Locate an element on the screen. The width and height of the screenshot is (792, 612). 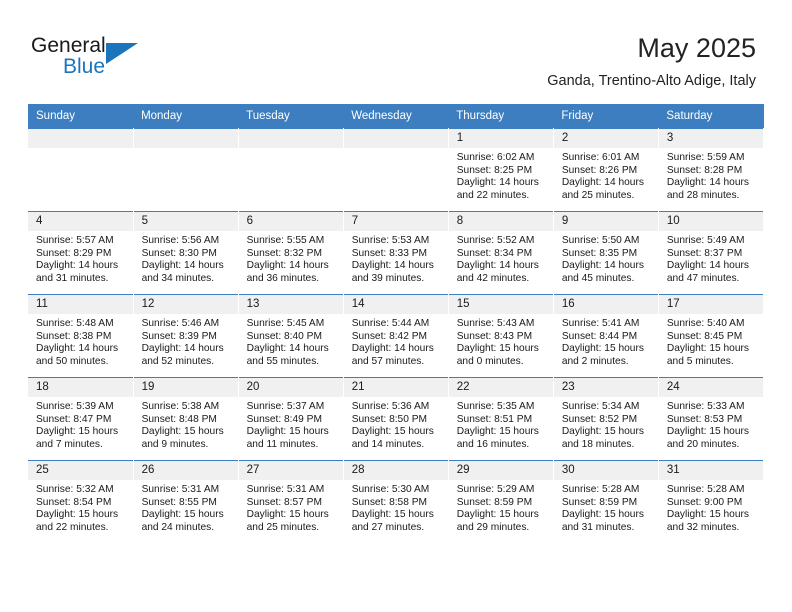
location-subtitle: Ganda, Trentino-Alto Adige, Italy is located at coordinates (651, 81).